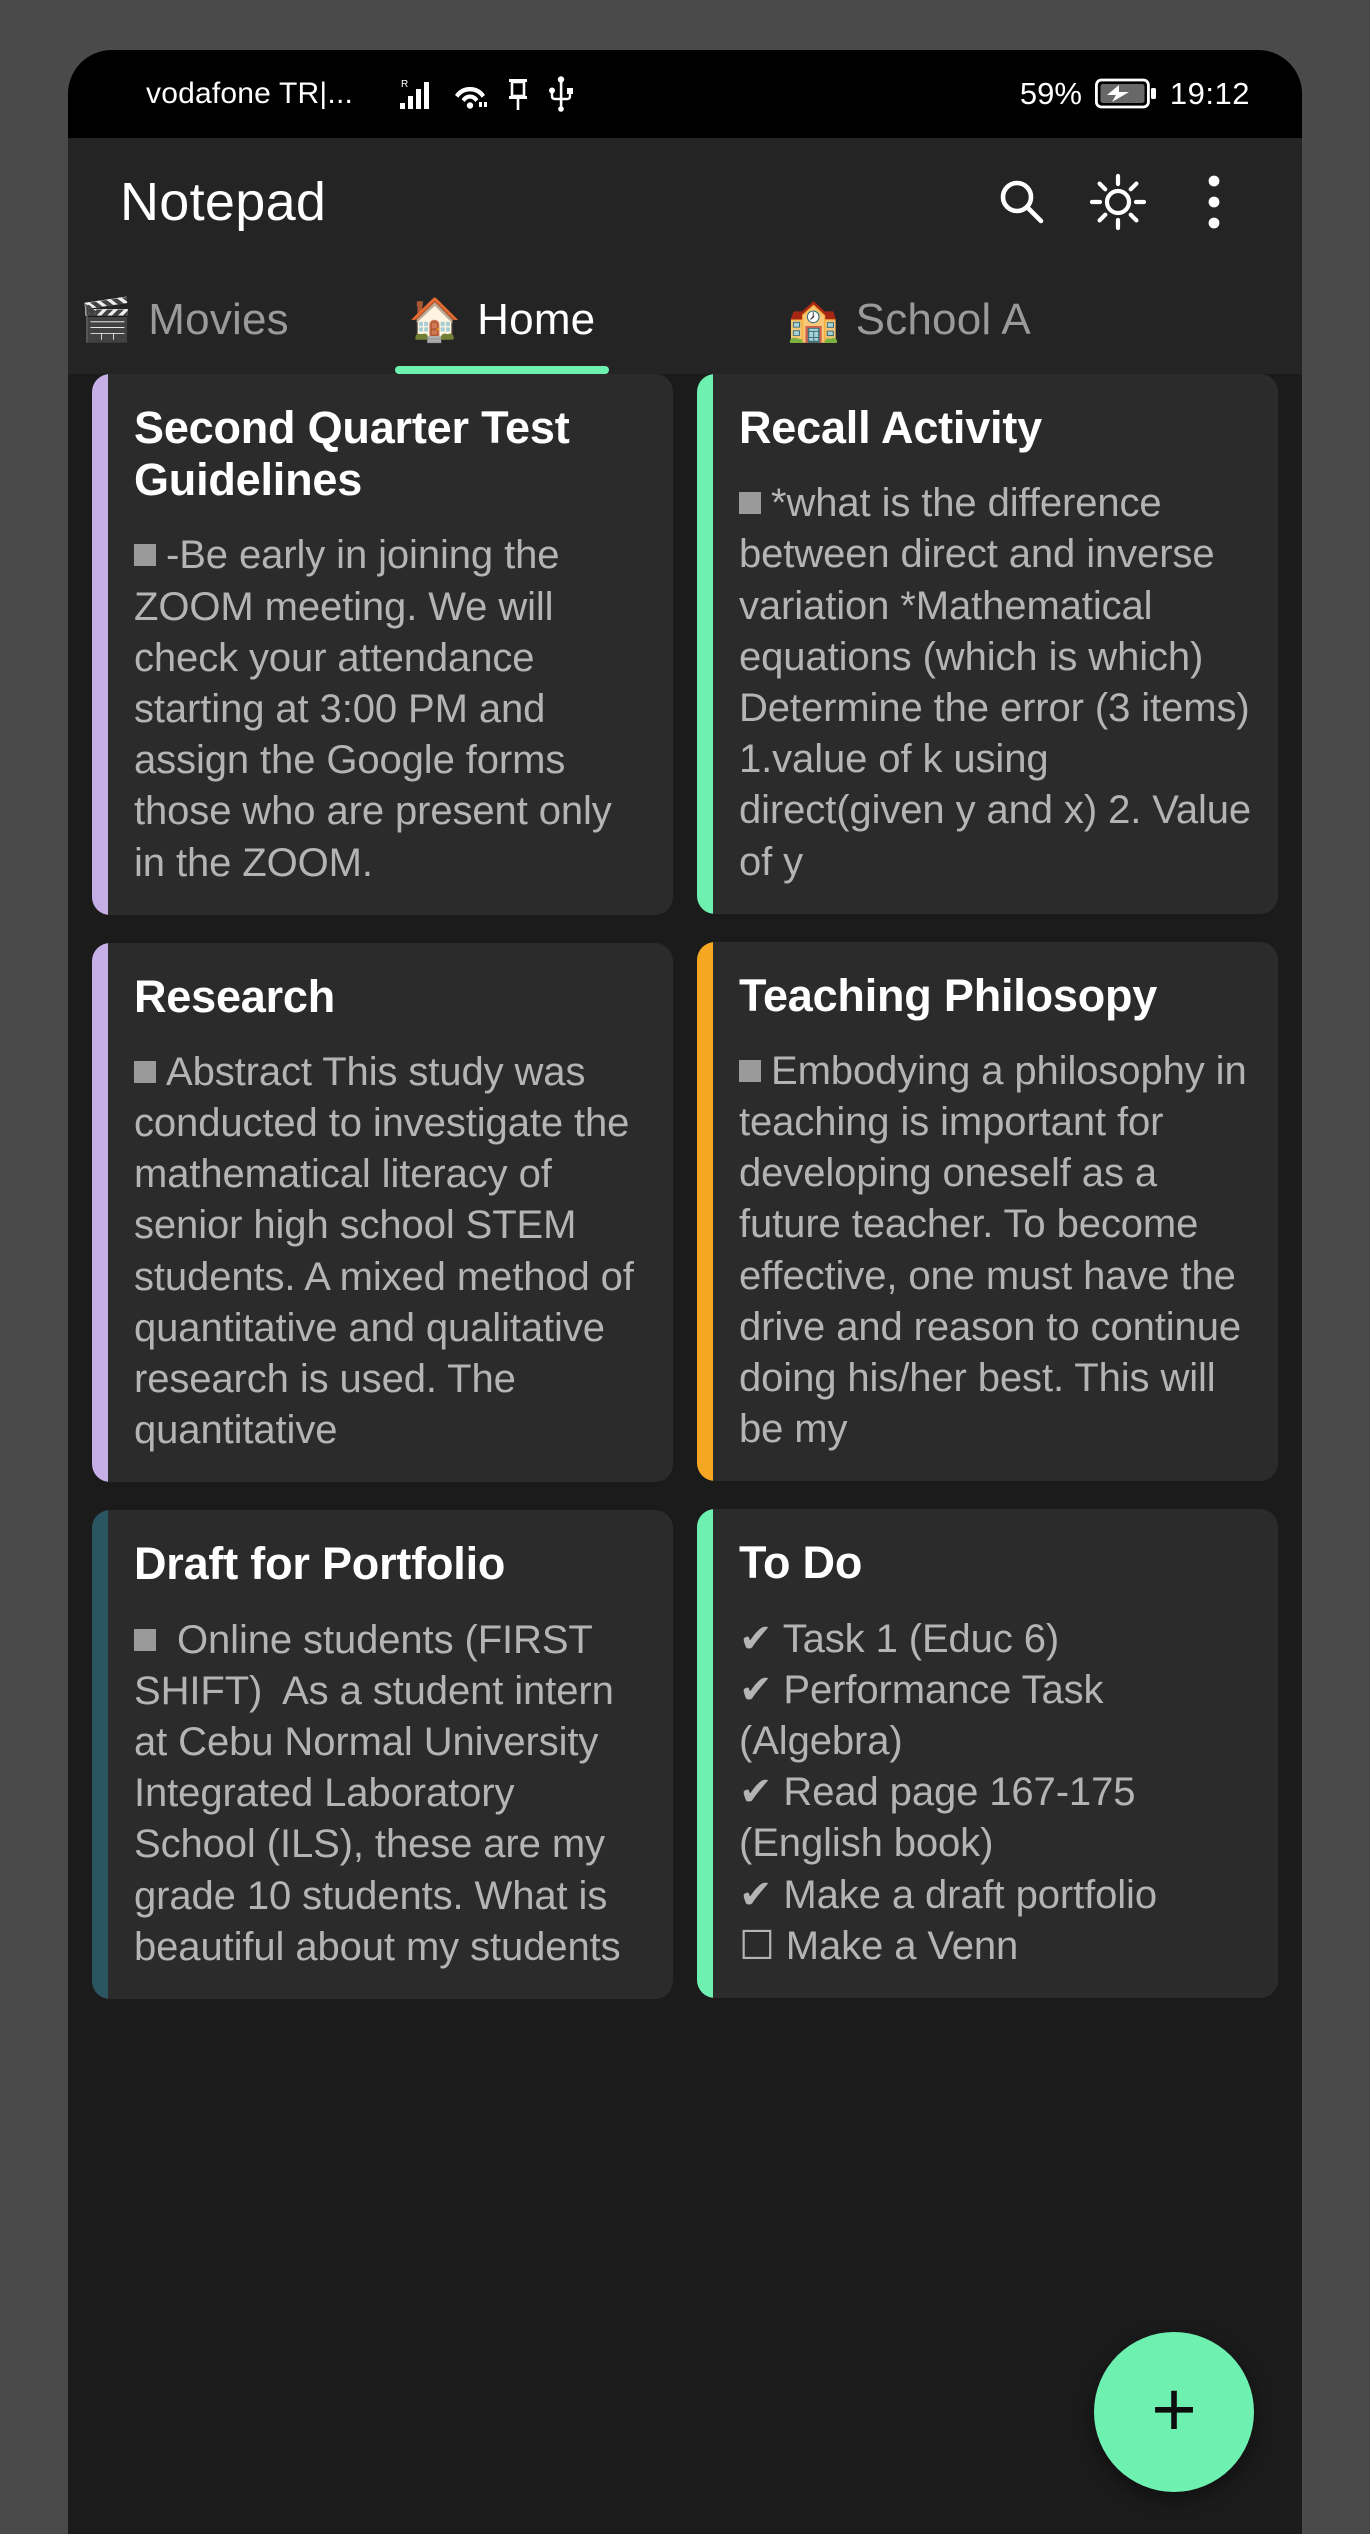 The width and height of the screenshot is (1370, 2534). Describe the element at coordinates (404, 84) in the screenshot. I see `svg-text: R` at that location.